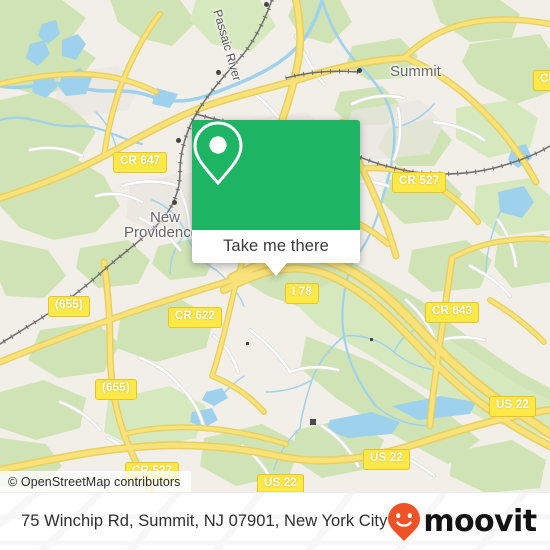 The height and width of the screenshot is (550, 550). I want to click on road-shield-cr-527: CR 527, so click(419, 182).